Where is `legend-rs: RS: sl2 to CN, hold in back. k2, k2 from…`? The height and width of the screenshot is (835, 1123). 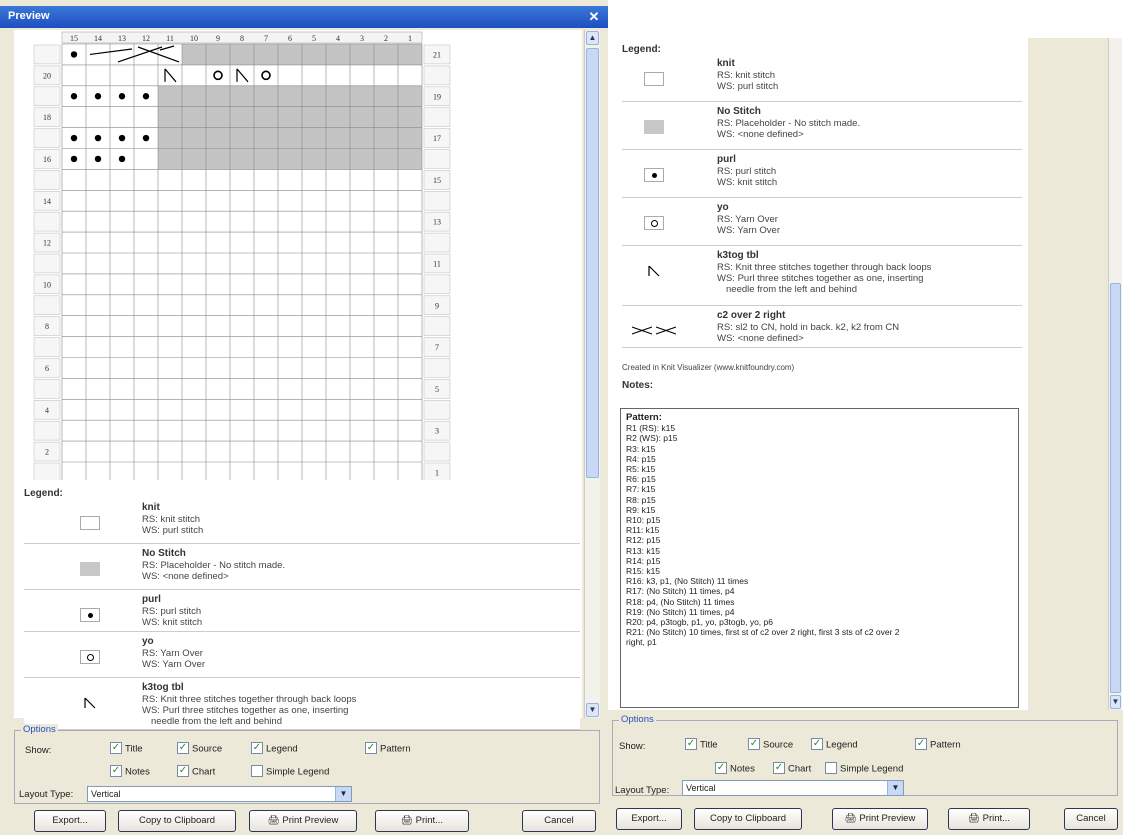
legend-rs: RS: sl2 to CN, hold in back. k2, k2 from… is located at coordinates (808, 327).